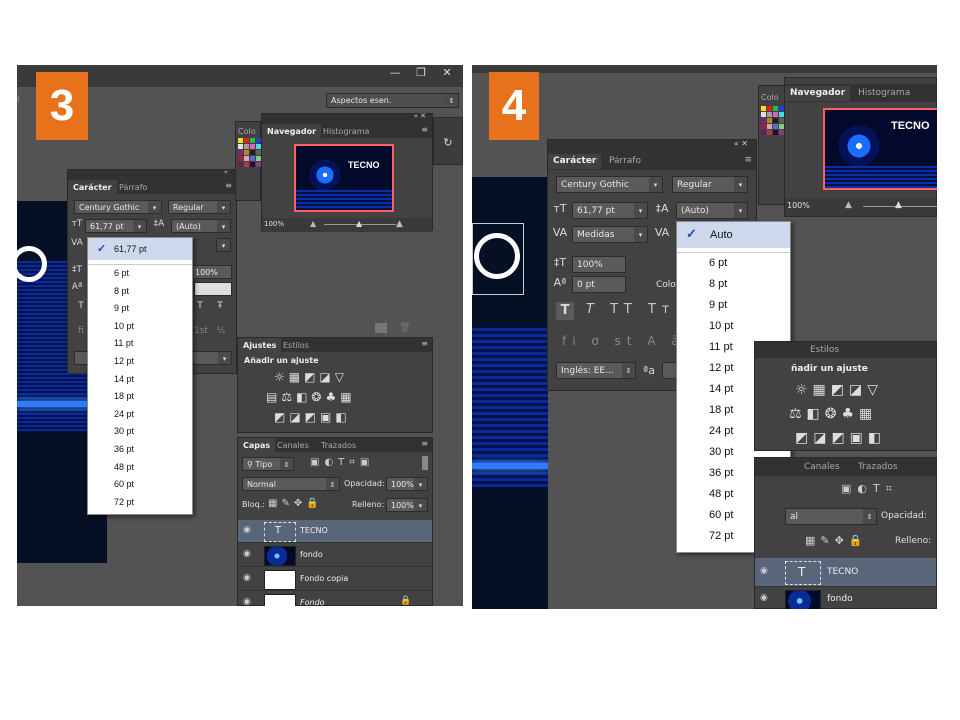 Image resolution: width=960 pixels, height=720 pixels. What do you see at coordinates (575, 161) in the screenshot?
I see `tab-character: Carácter` at bounding box center [575, 161].